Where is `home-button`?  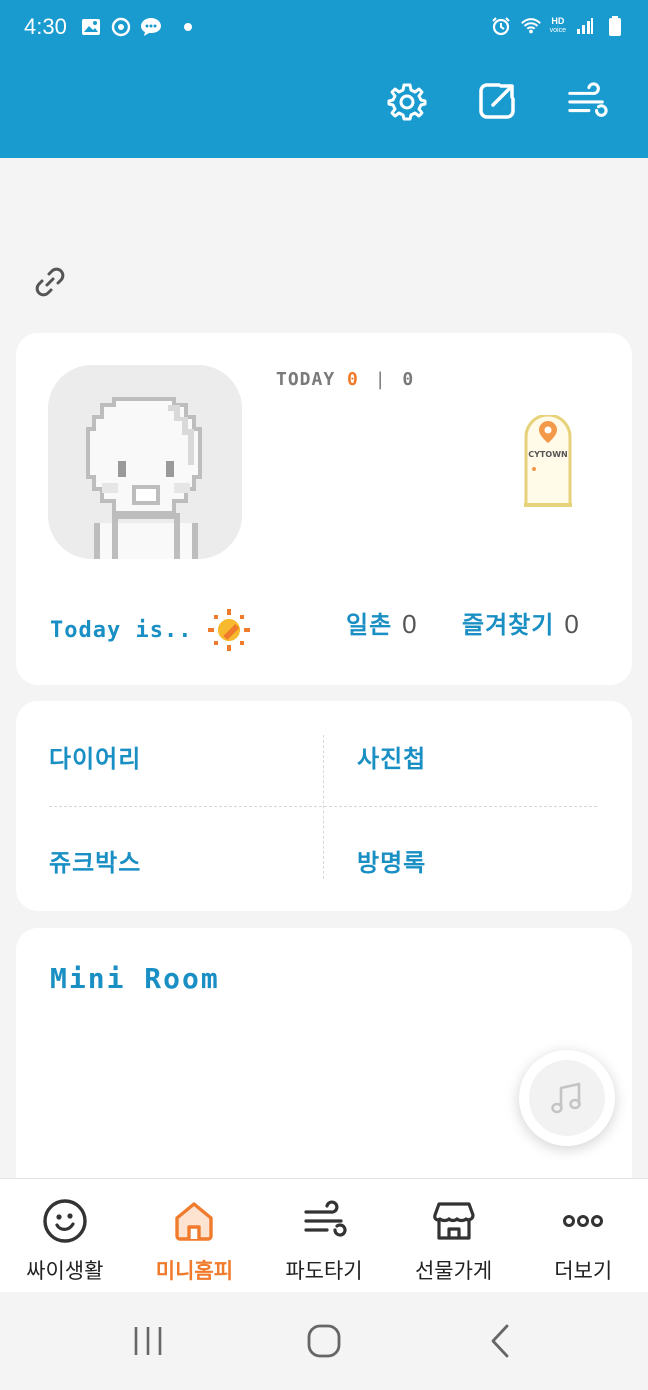
home-button is located at coordinates (324, 1341).